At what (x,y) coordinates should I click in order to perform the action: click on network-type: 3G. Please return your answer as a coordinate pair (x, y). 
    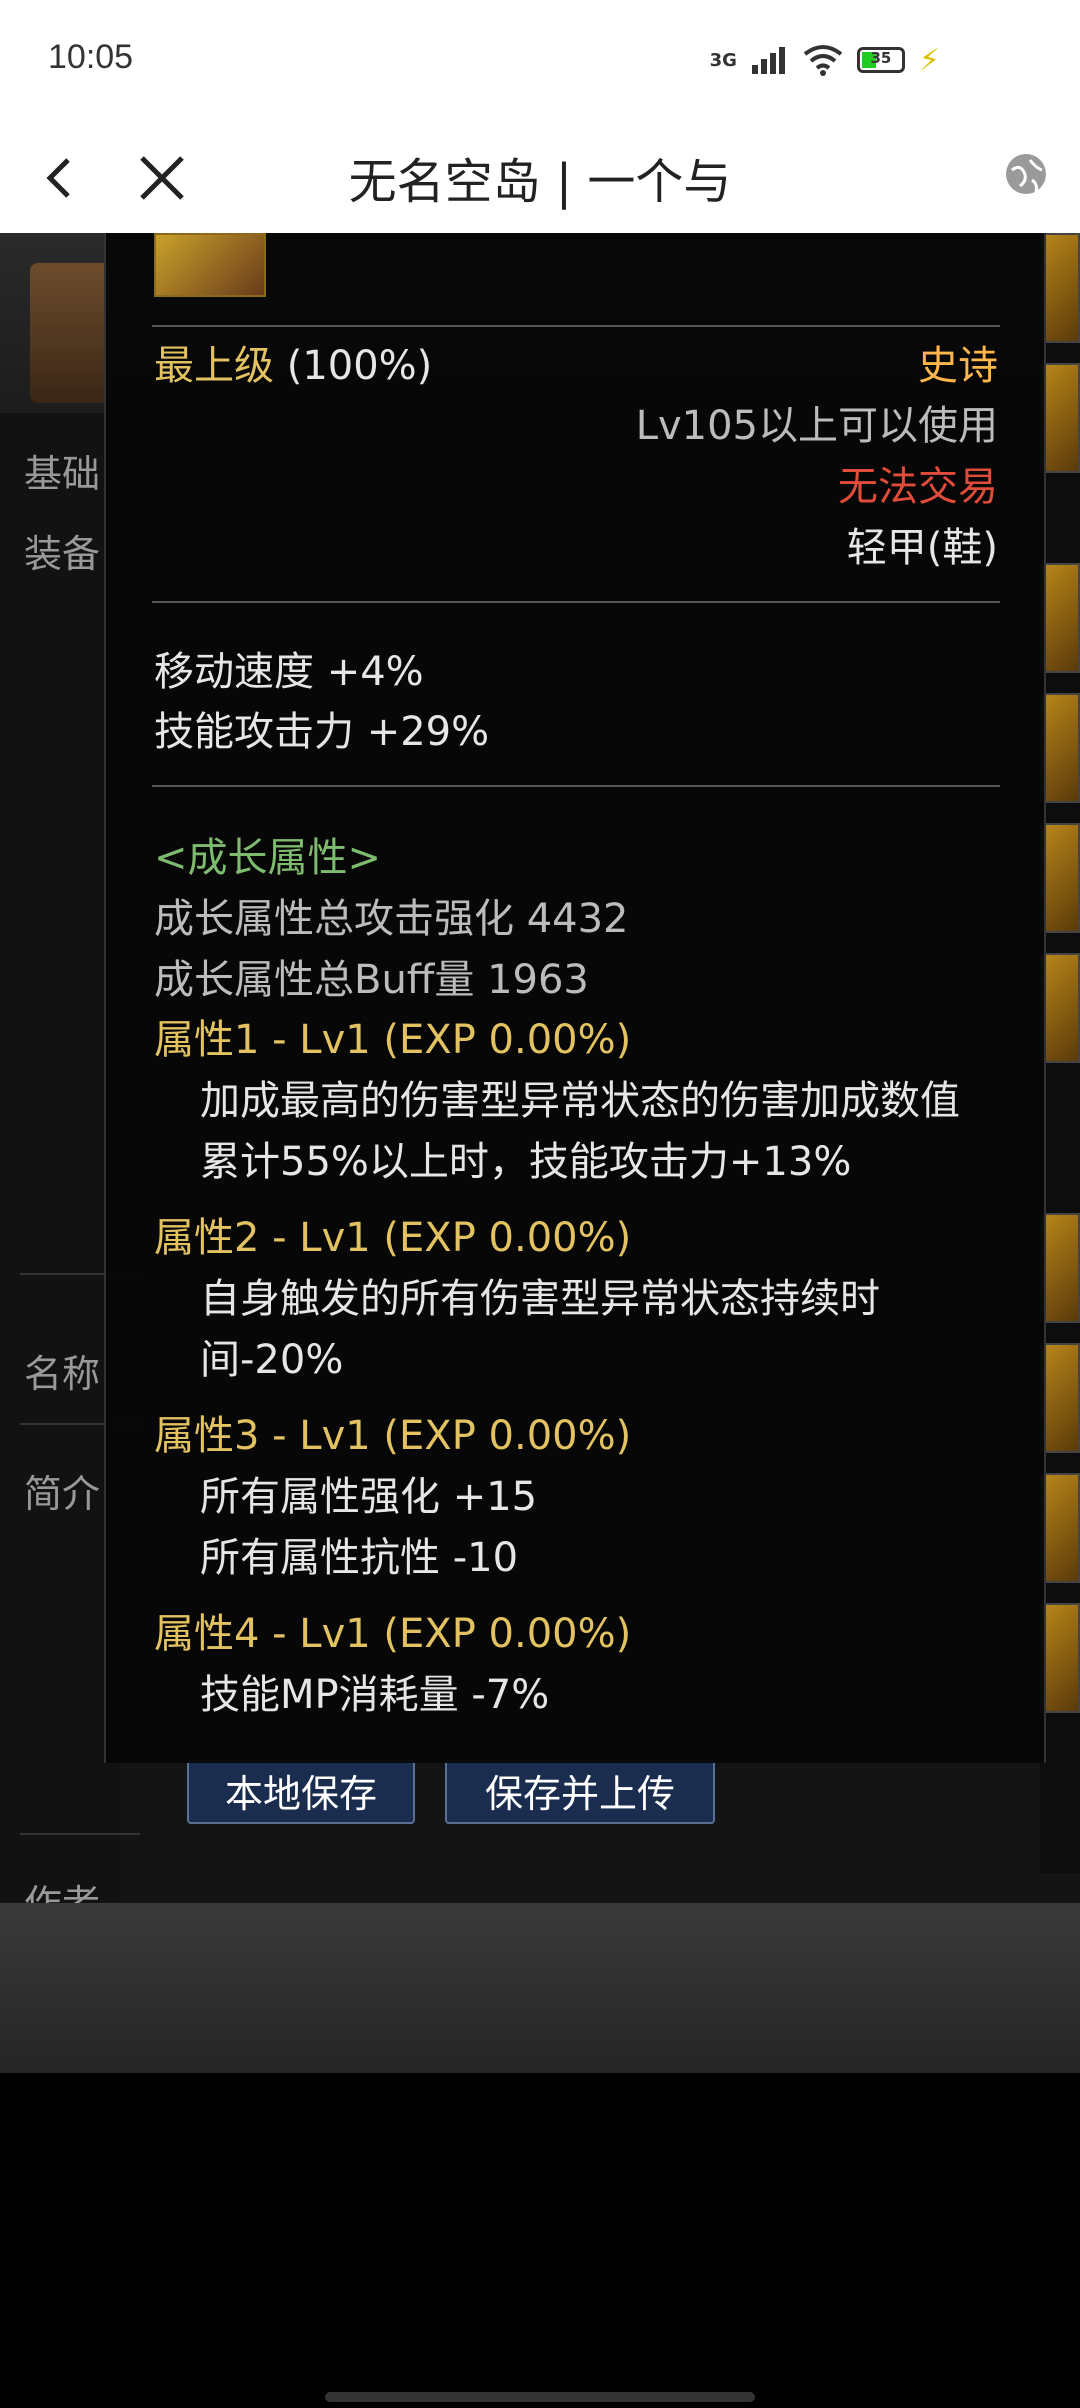
    Looking at the image, I should click on (723, 60).